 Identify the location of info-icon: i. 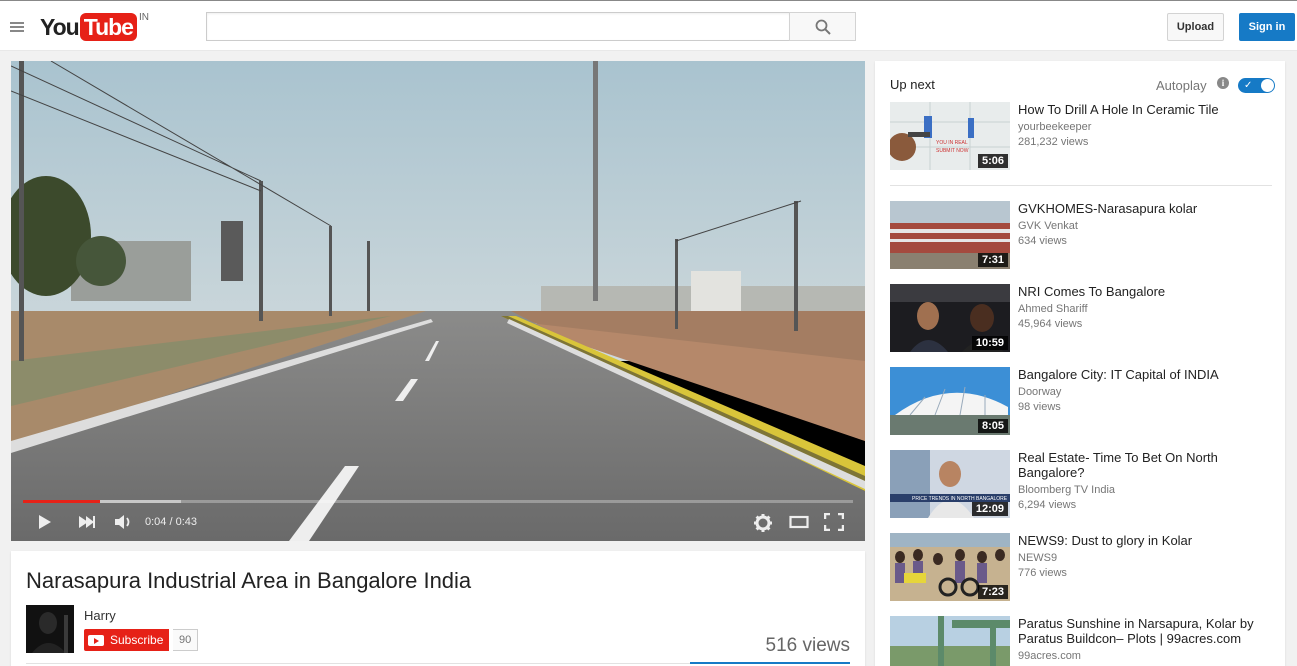
(1223, 83).